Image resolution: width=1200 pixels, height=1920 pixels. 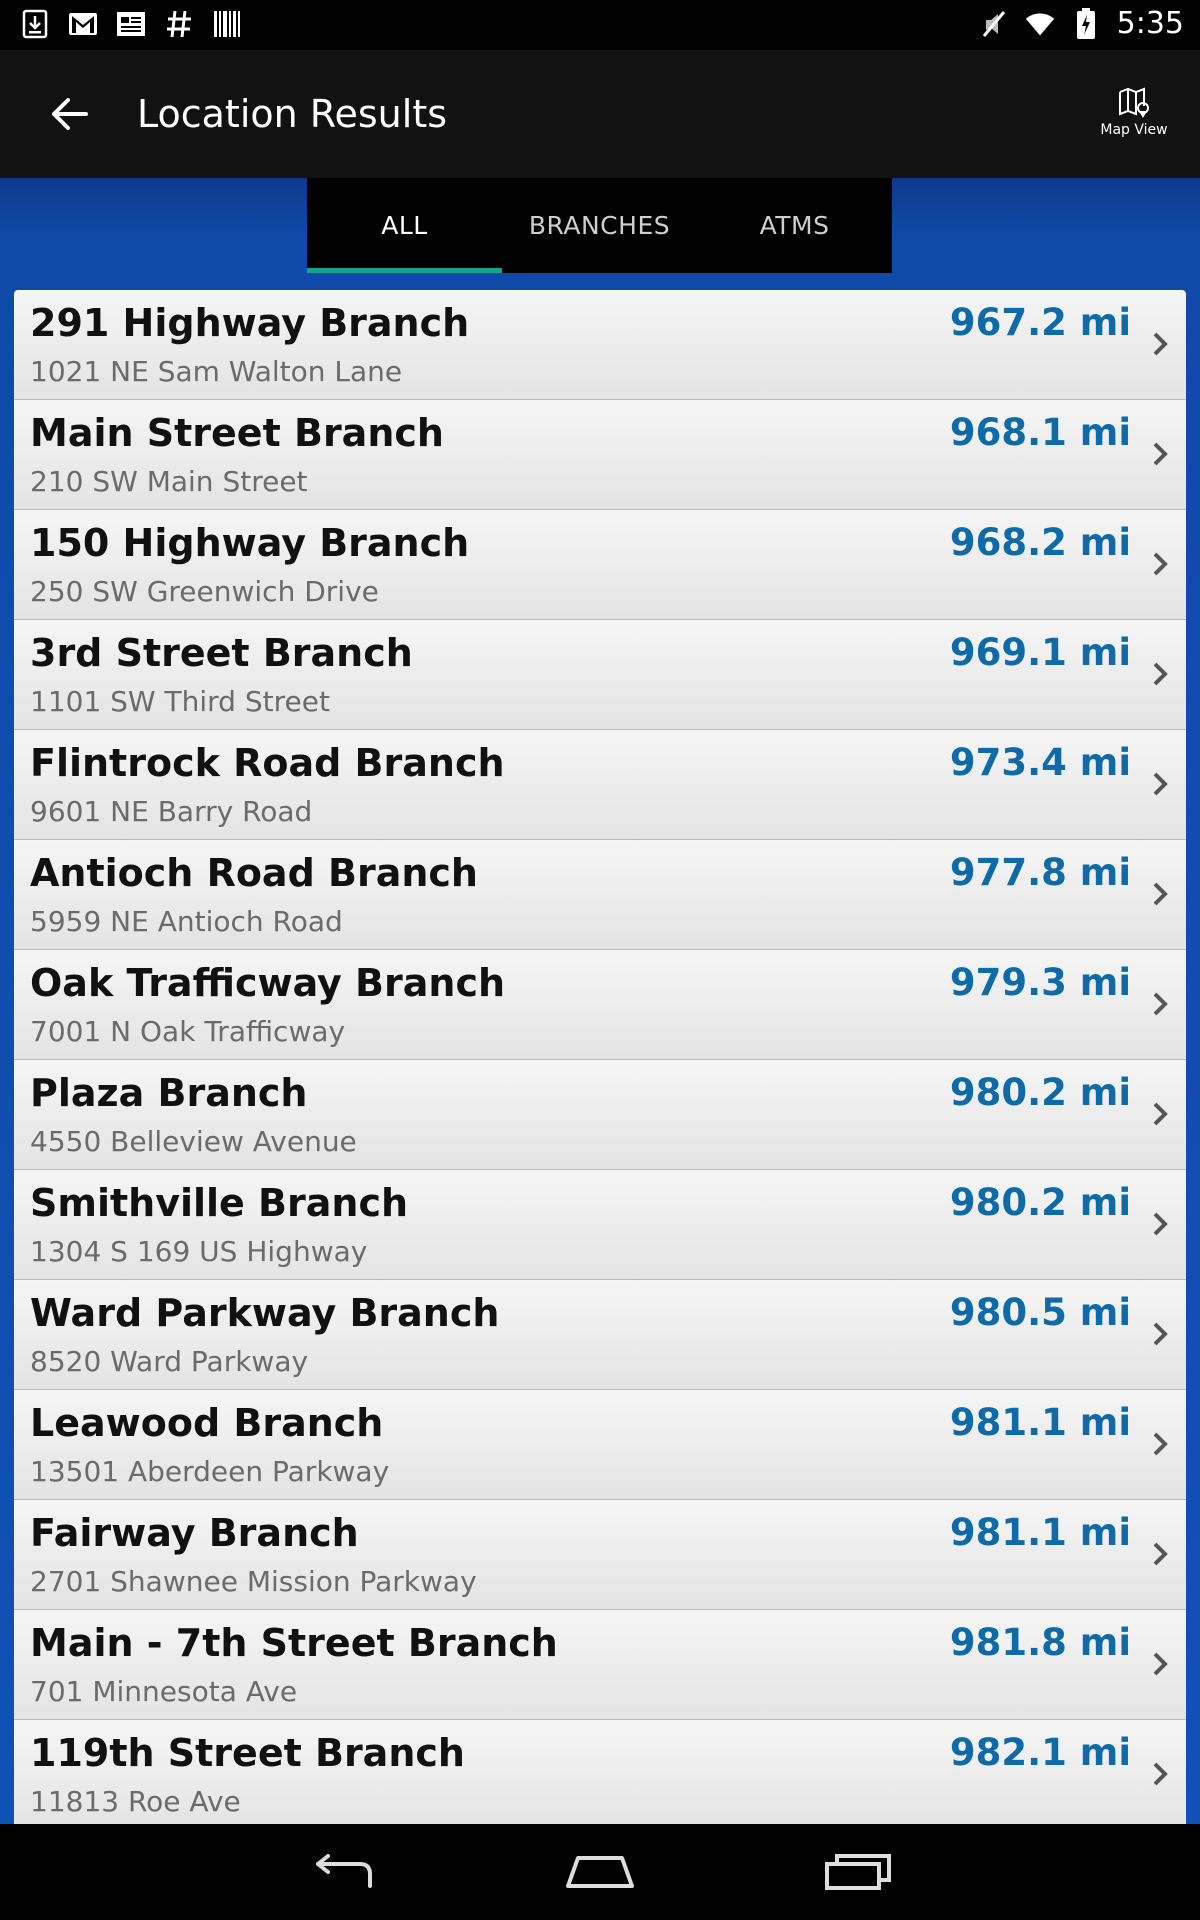 I want to click on location-address: 11813 Roe Ave, so click(x=135, y=1801).